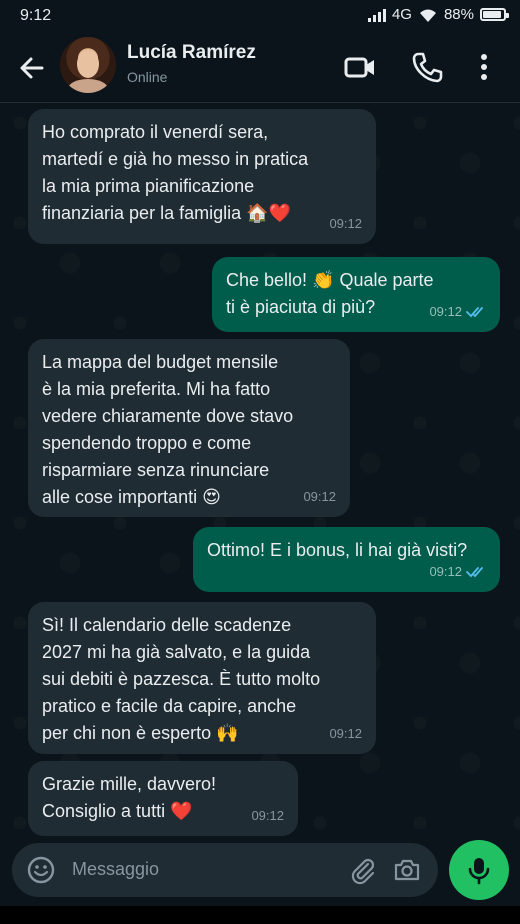  Describe the element at coordinates (260, 16) in the screenshot. I see `status-bar: 9:12 4G 88%` at that location.